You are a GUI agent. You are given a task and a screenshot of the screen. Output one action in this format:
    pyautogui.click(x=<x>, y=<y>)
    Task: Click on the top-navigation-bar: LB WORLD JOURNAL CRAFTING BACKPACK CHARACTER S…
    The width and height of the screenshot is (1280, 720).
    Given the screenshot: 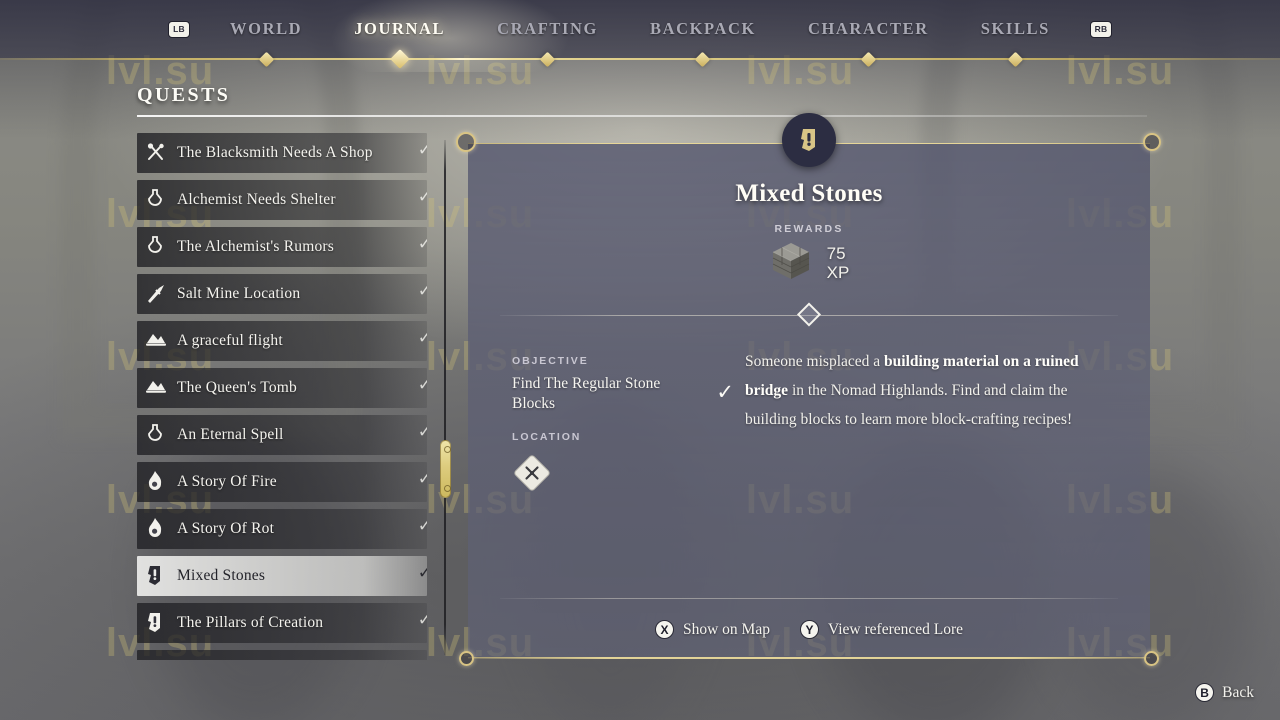 What is the action you would take?
    pyautogui.click(x=640, y=36)
    